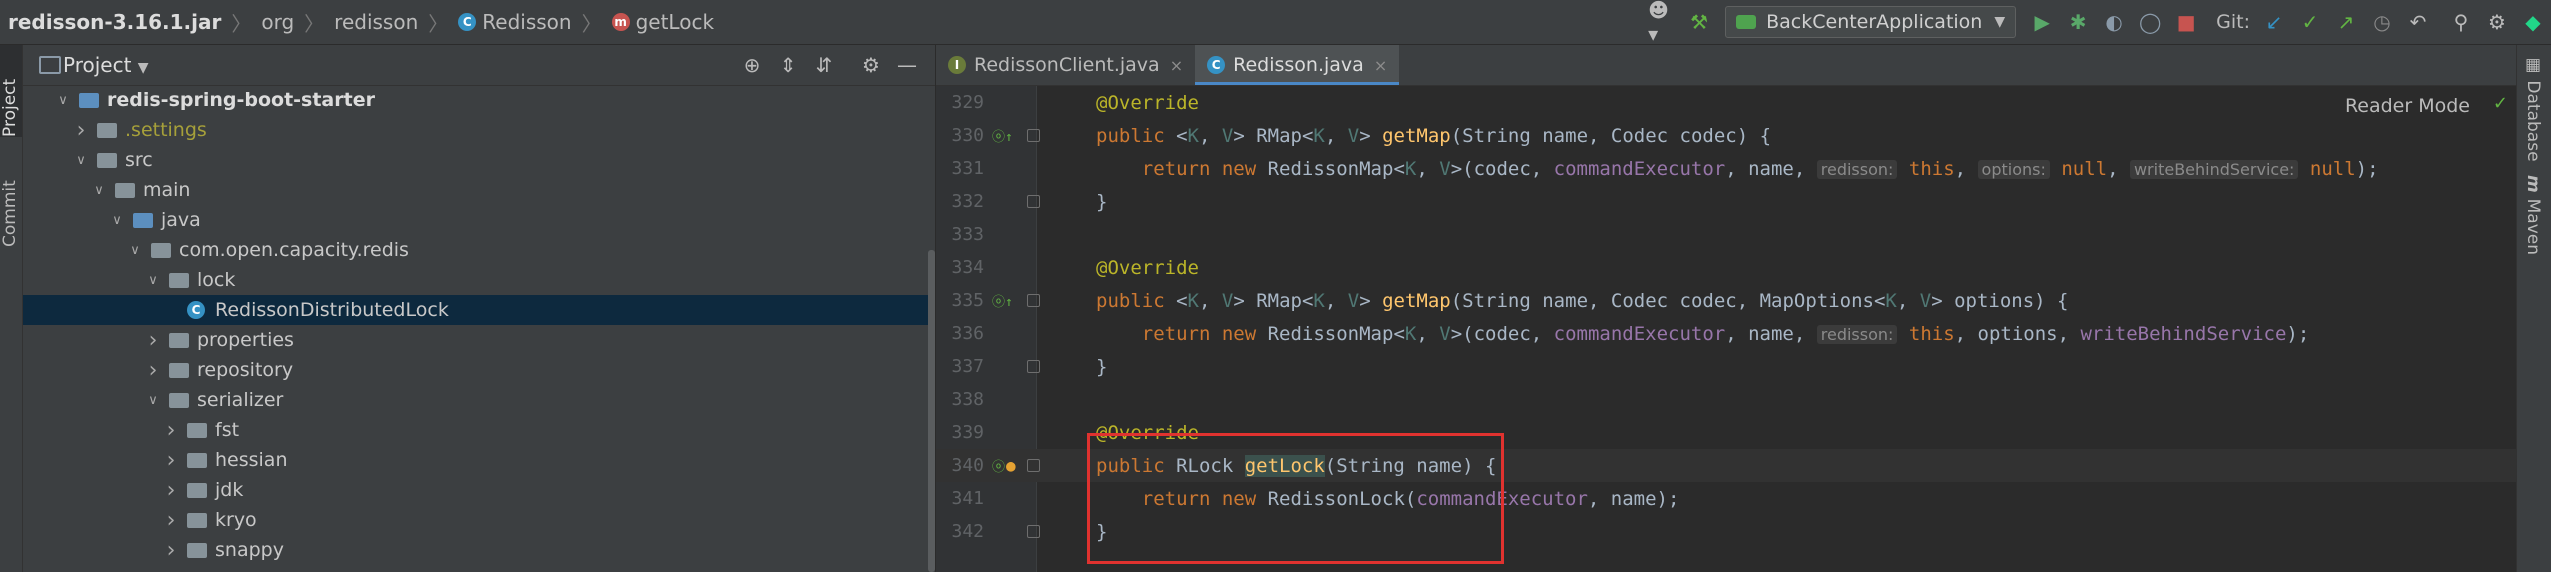 The width and height of the screenshot is (2551, 572). Describe the element at coordinates (1726, 267) in the screenshot. I see `code-line: 334 @Override` at that location.